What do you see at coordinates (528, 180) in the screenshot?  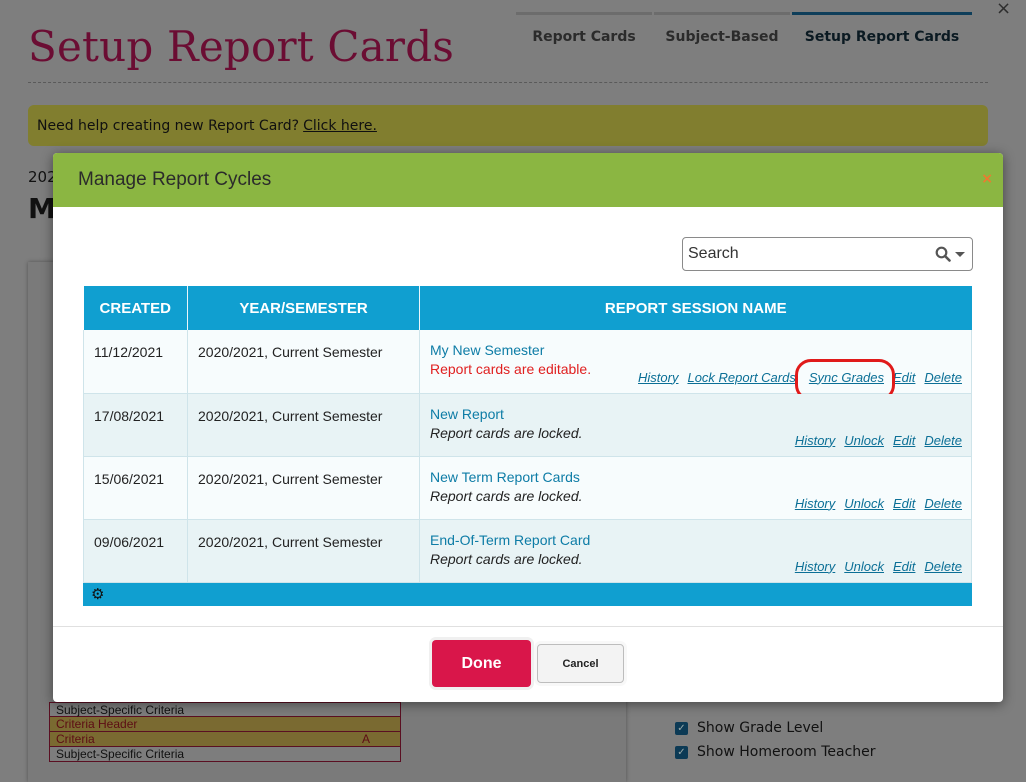 I see `dialog-header: Manage Report Cycles ×` at bounding box center [528, 180].